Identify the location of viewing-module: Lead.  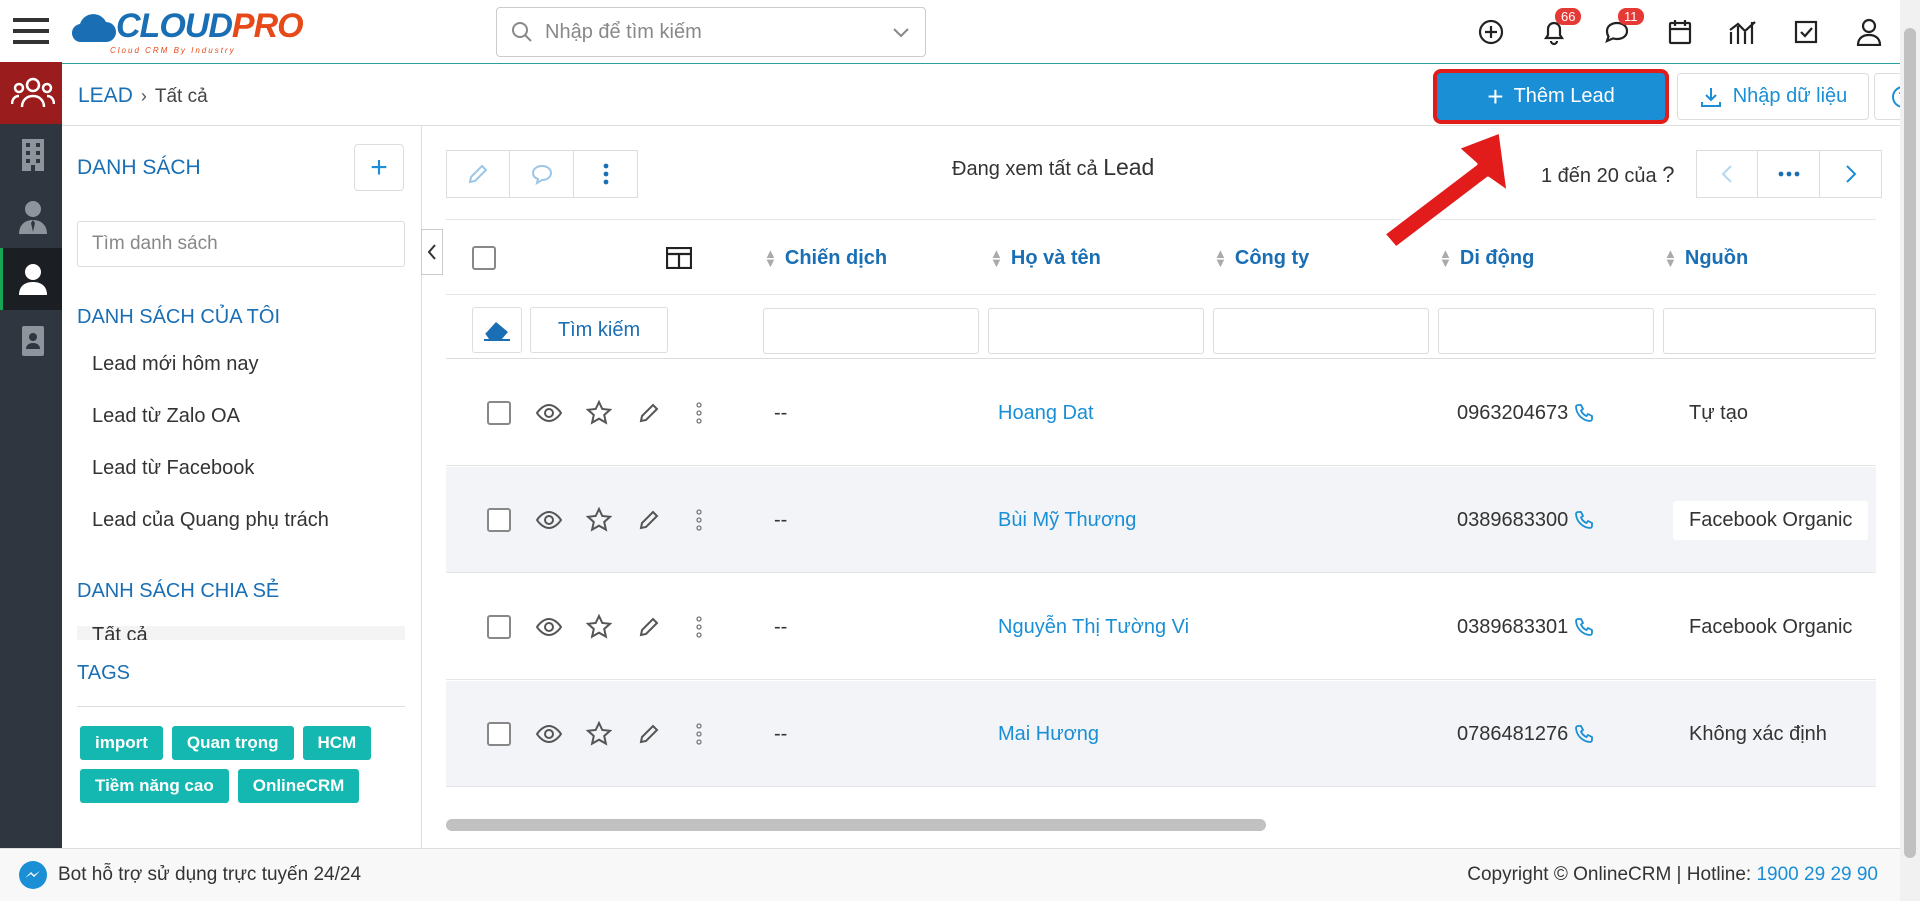
(1129, 167).